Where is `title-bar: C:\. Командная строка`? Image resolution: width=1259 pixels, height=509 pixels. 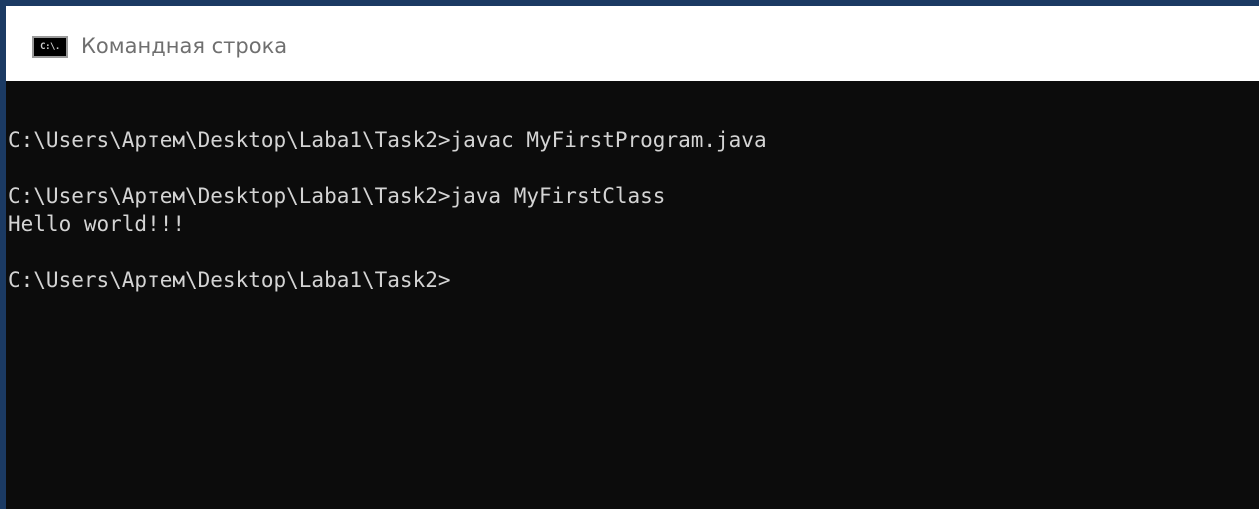 title-bar: C:\. Командная строка is located at coordinates (632, 43).